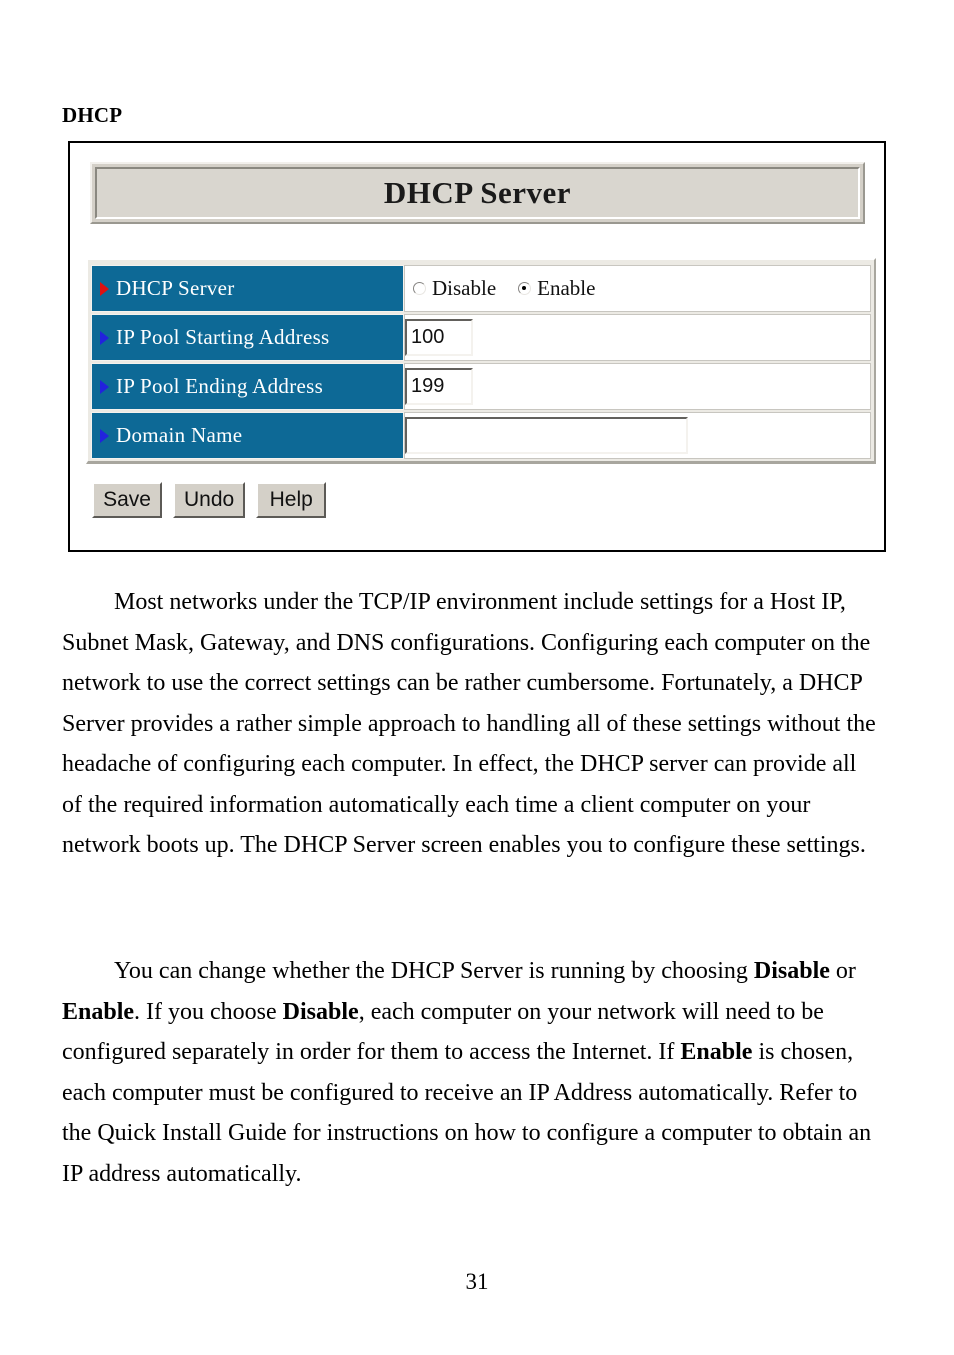  I want to click on row-label-domain-name: Domain Name, so click(247, 435).